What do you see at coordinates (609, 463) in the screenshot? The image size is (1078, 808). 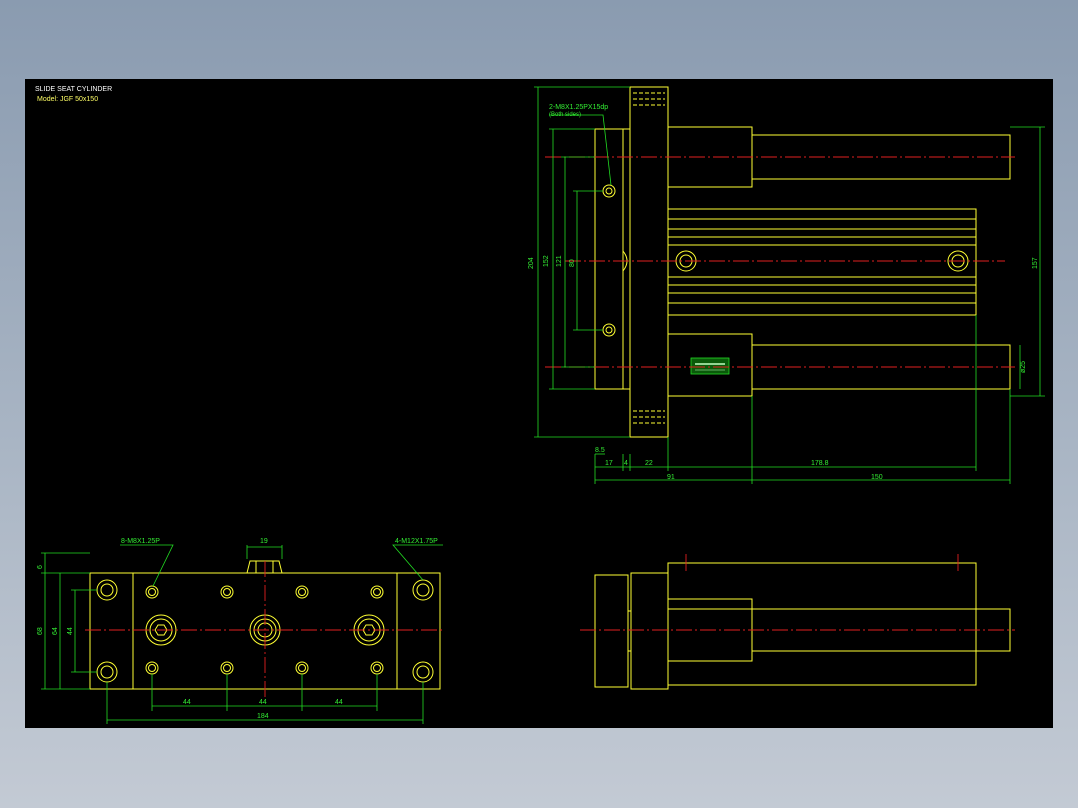 I see `dim-17: 17` at bounding box center [609, 463].